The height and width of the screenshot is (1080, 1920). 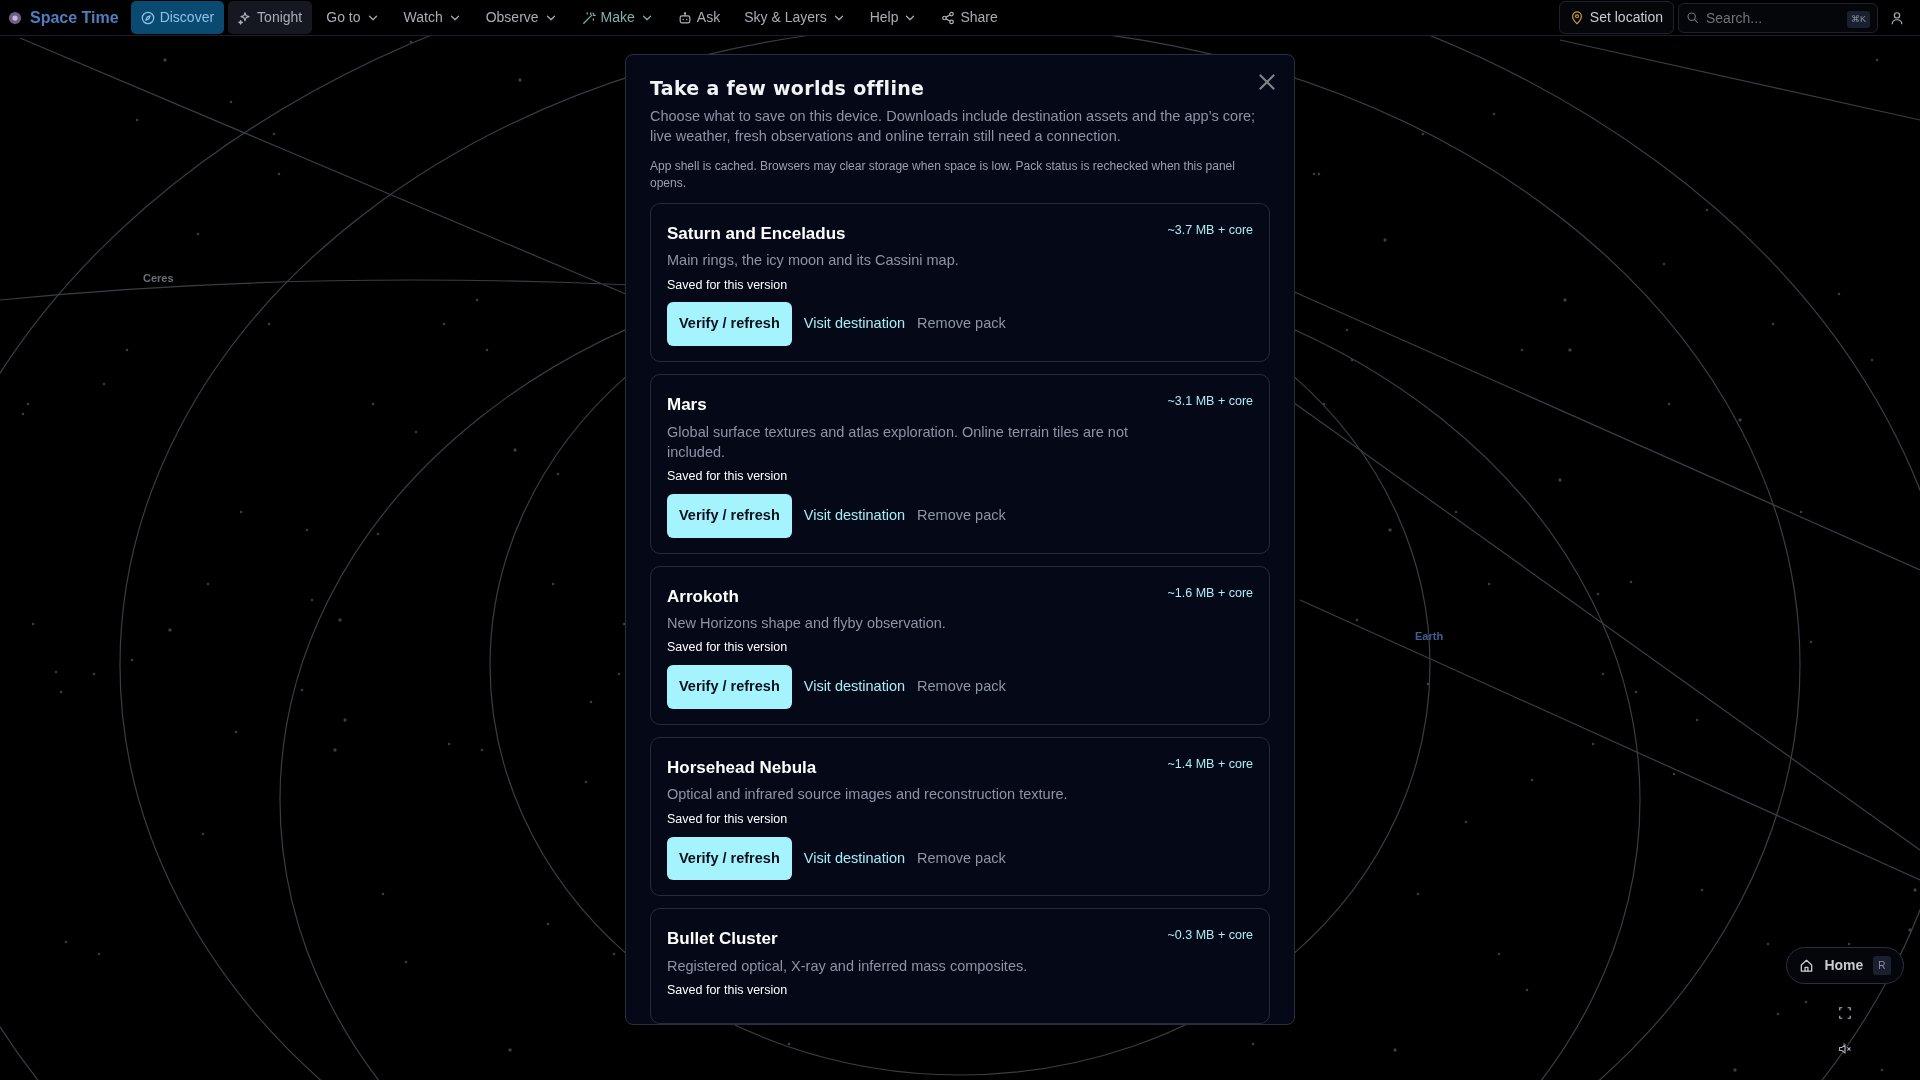 I want to click on pack-name: Saturn and Enceladus, so click(x=756, y=233).